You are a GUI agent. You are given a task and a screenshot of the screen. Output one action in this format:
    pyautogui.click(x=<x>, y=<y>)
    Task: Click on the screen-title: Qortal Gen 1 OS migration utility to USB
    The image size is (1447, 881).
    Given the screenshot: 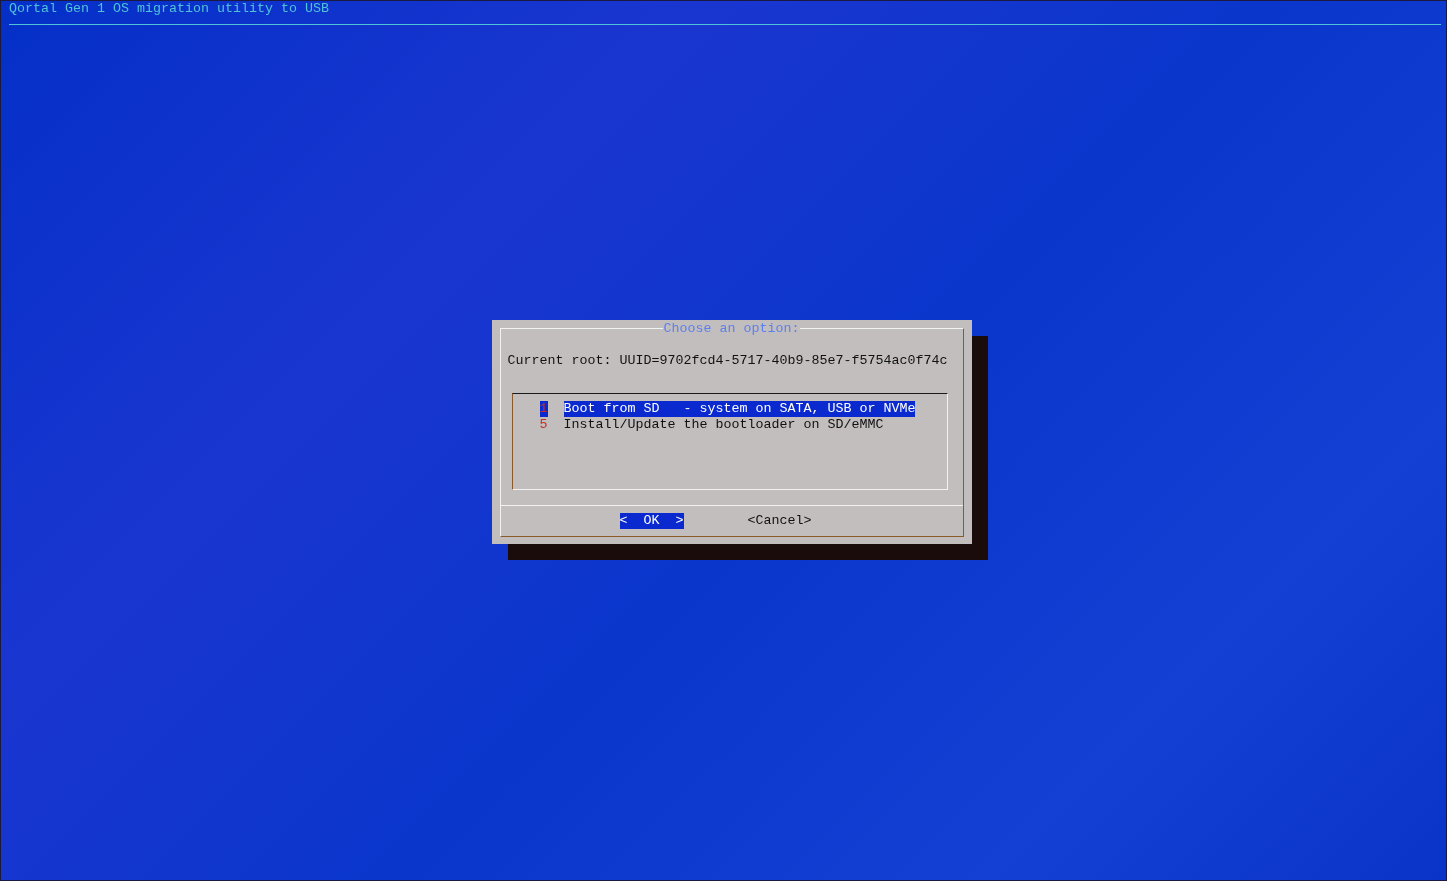 What is the action you would take?
    pyautogui.click(x=169, y=9)
    